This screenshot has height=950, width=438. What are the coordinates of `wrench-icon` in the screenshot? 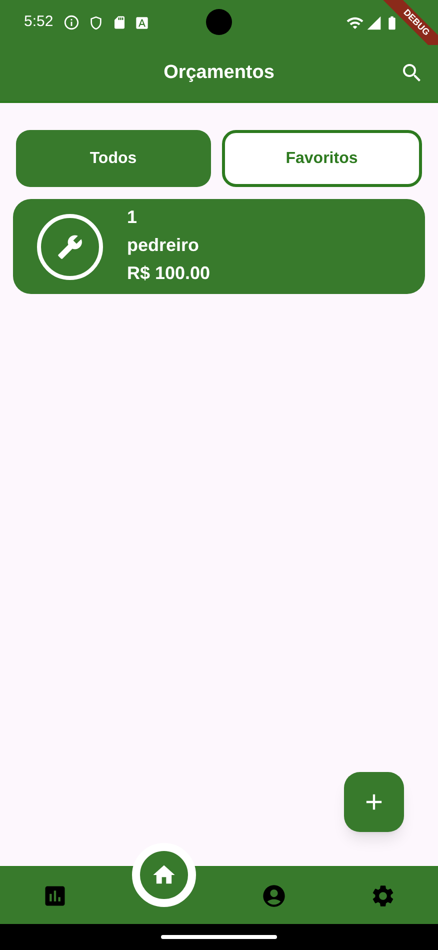 It's located at (70, 247).